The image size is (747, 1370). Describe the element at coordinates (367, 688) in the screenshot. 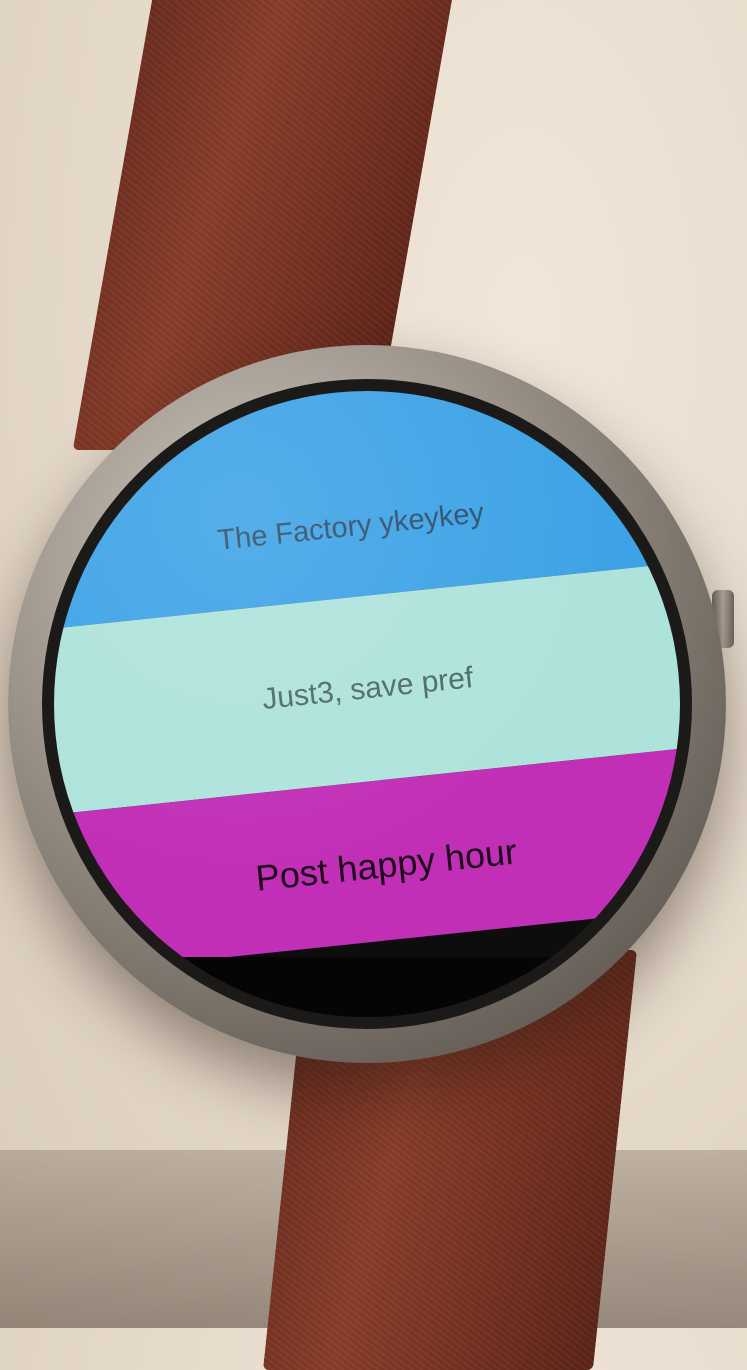

I see `card-label: Just3, save pref` at that location.